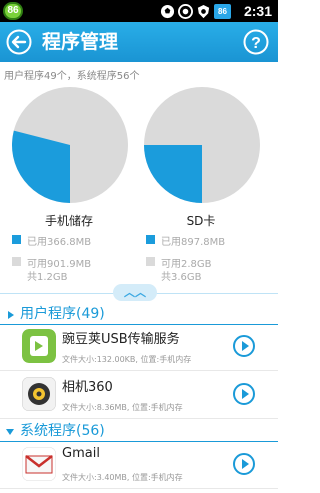 This screenshot has width=320, height=493. I want to click on phone-storage-pie, so click(70, 145).